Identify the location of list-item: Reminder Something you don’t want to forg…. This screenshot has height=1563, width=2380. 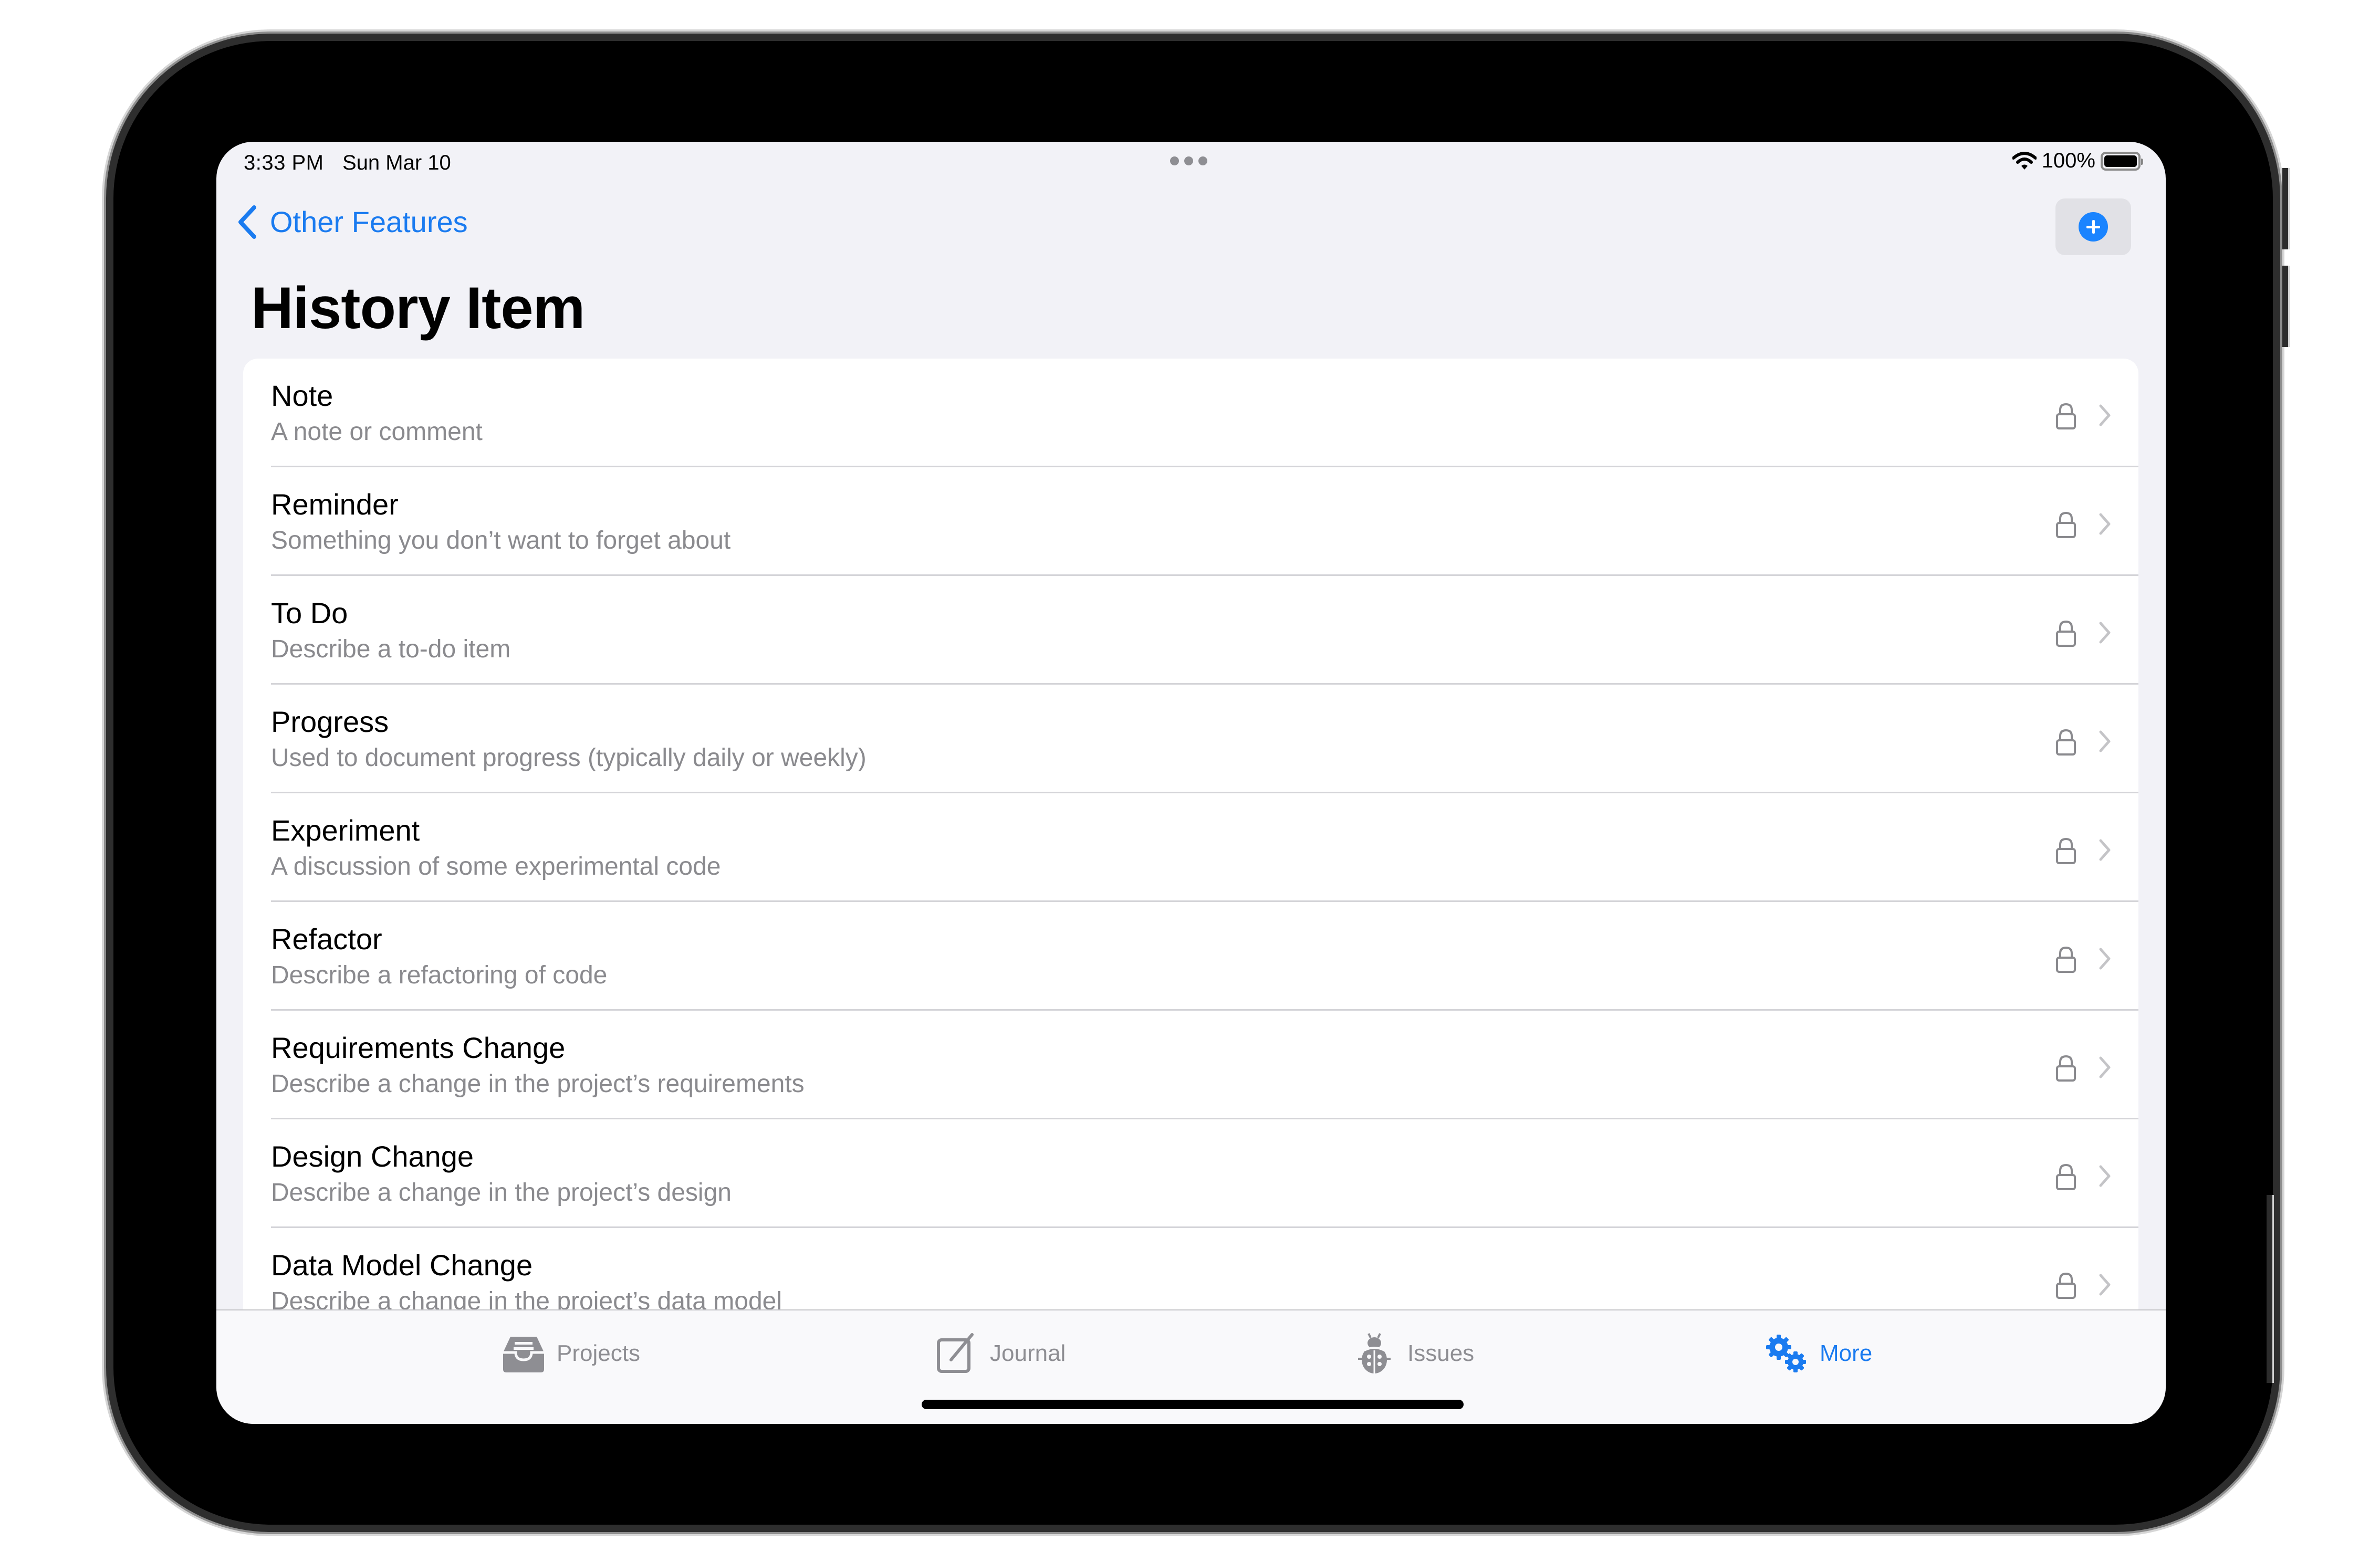
(1190, 521).